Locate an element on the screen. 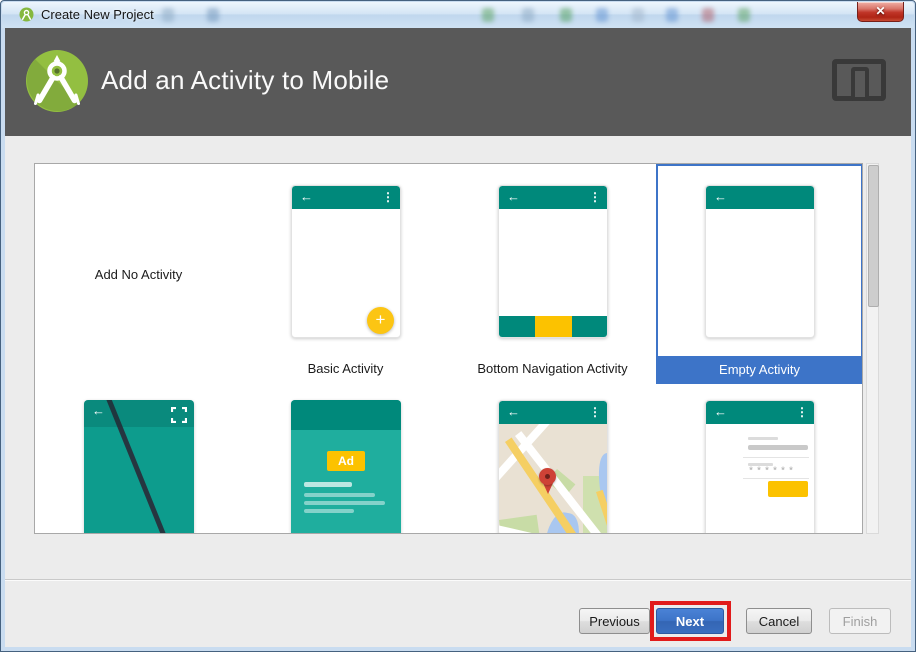  footer-divider is located at coordinates (458, 579).